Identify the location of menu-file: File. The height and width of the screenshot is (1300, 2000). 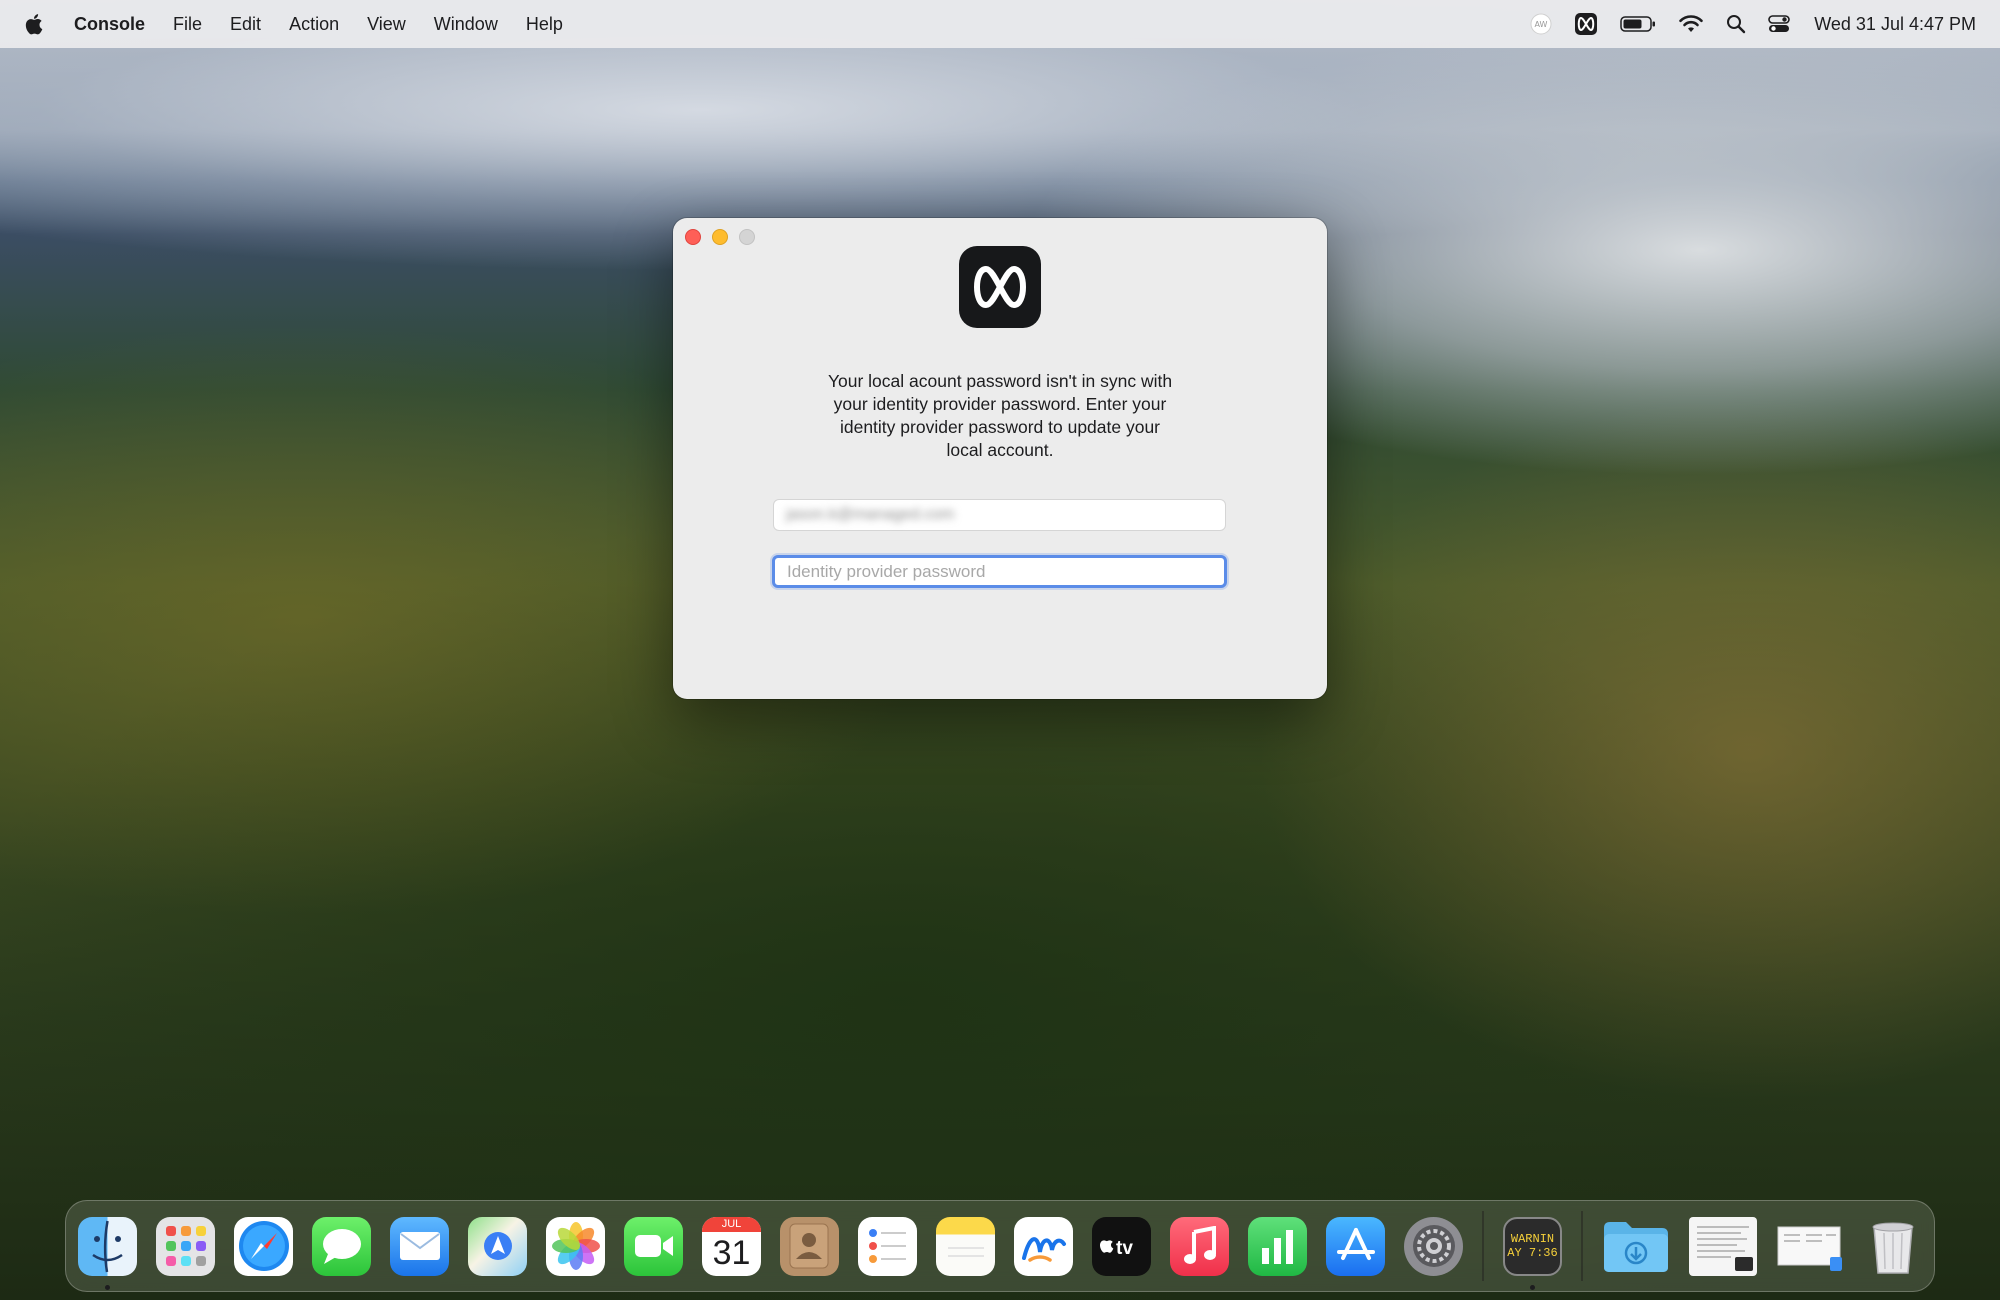
(187, 24).